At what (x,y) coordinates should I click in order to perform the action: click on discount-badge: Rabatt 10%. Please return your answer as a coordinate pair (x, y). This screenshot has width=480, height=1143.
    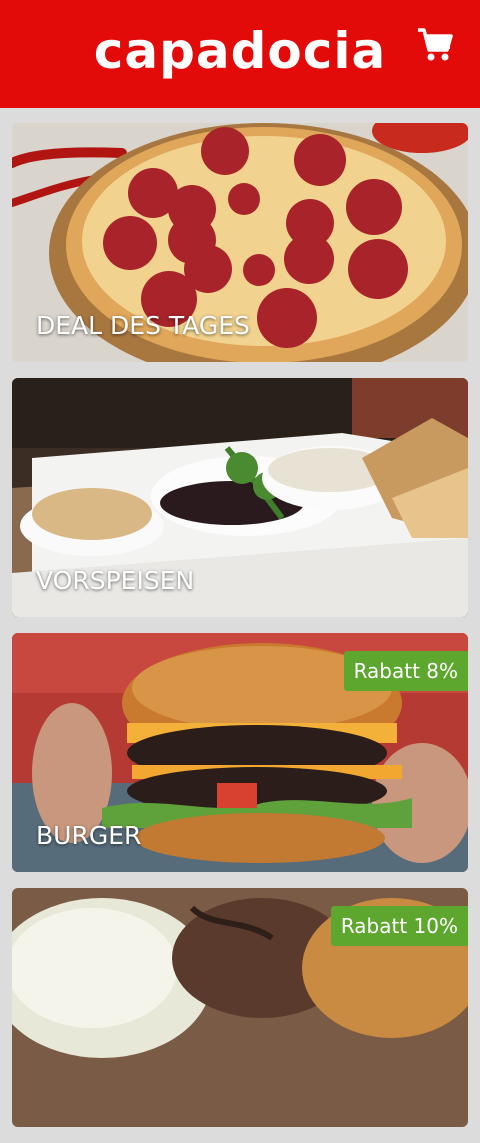
    Looking at the image, I should click on (399, 926).